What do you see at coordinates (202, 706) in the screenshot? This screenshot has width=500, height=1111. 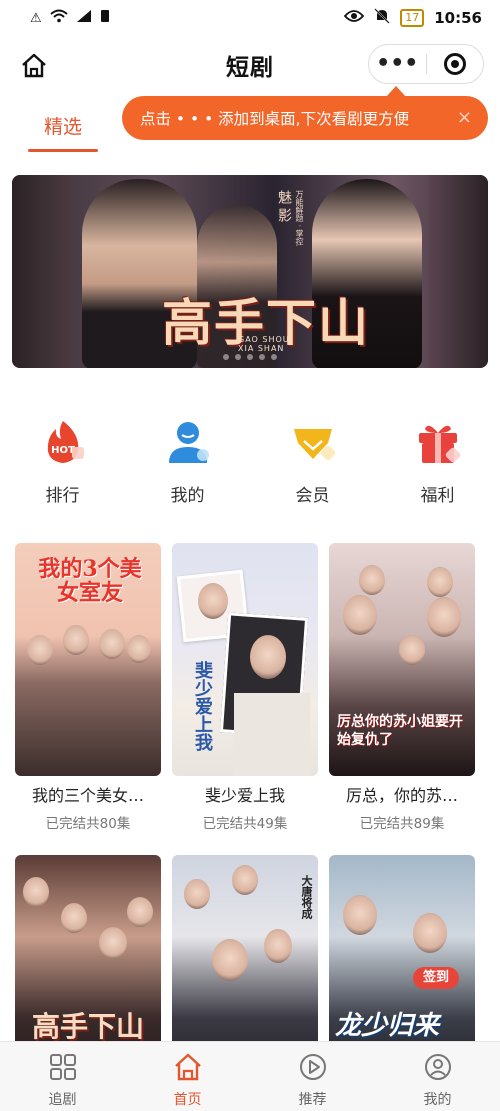 I see `poster-title: 斐少爱上我` at bounding box center [202, 706].